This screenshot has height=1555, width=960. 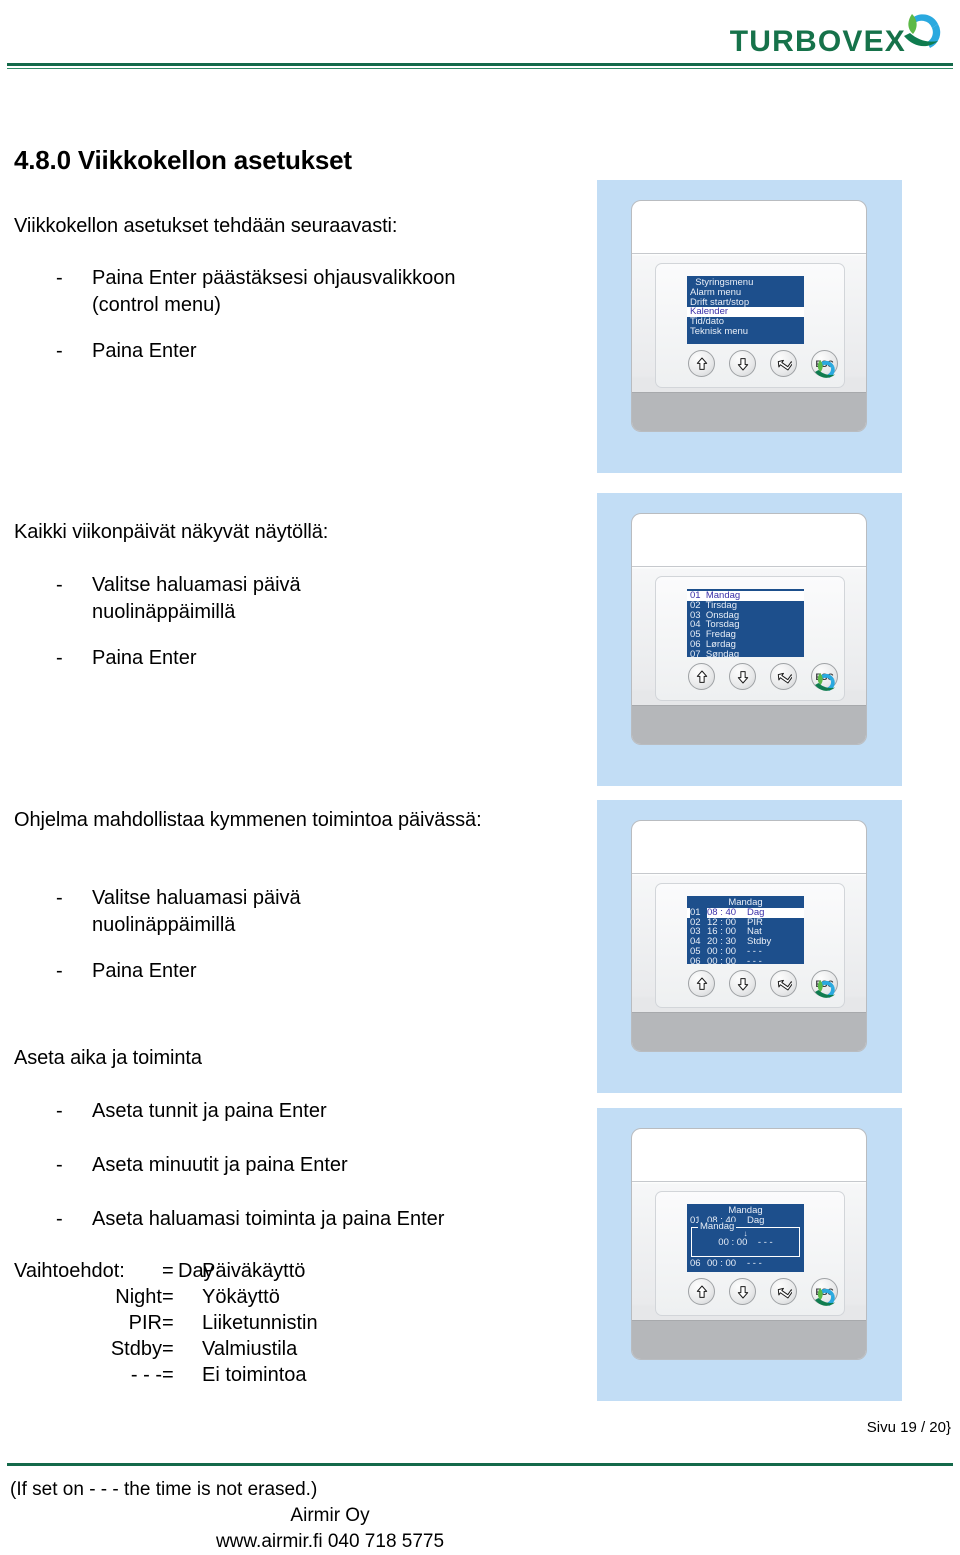 What do you see at coordinates (146, 1375) in the screenshot?
I see `options-key: - - -` at bounding box center [146, 1375].